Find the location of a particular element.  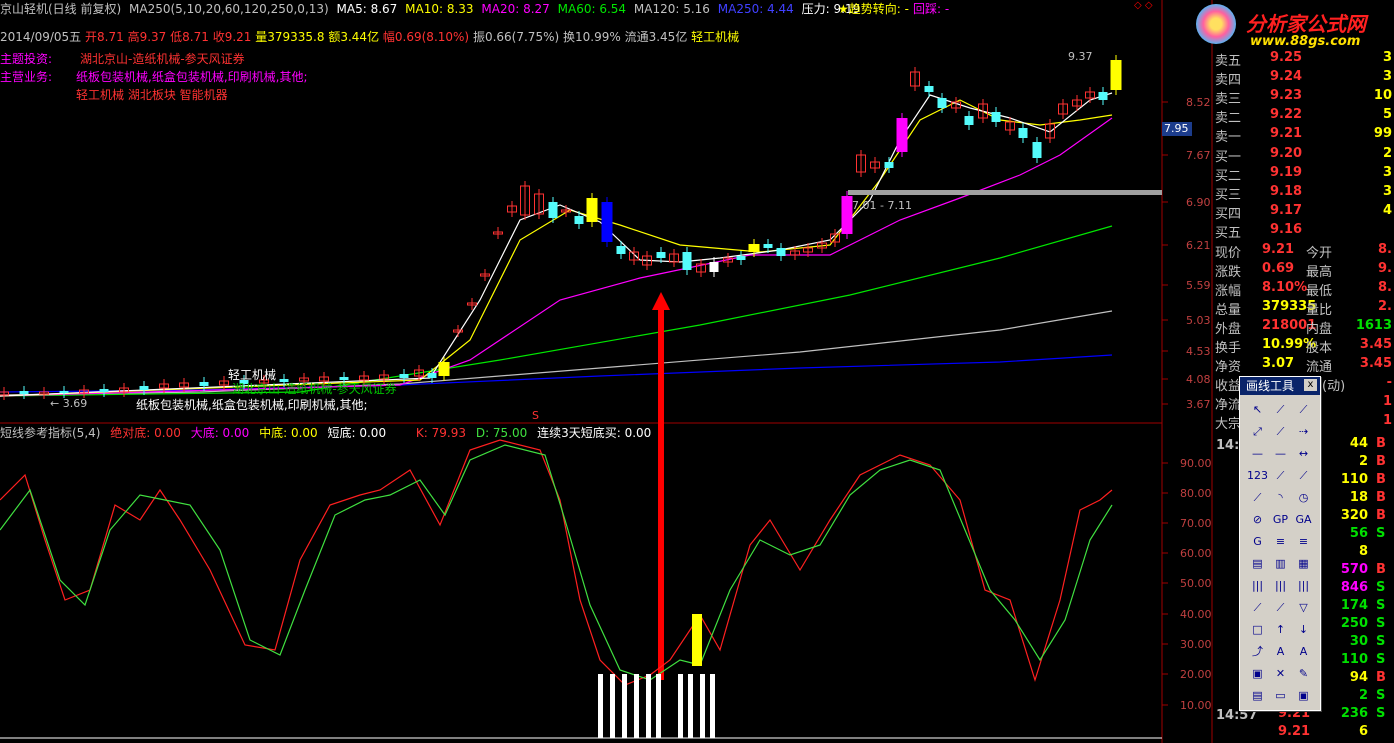

order-book-row: 卖三 9.23 10 is located at coordinates (1304, 97).